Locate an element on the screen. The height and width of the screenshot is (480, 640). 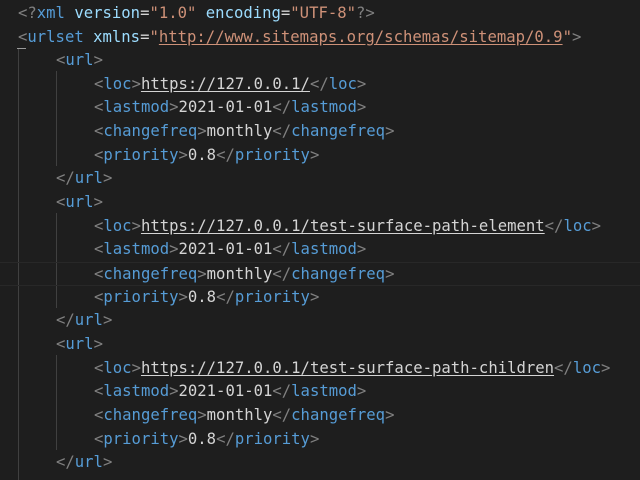
xml-decl-open: <? is located at coordinates (27, 13).